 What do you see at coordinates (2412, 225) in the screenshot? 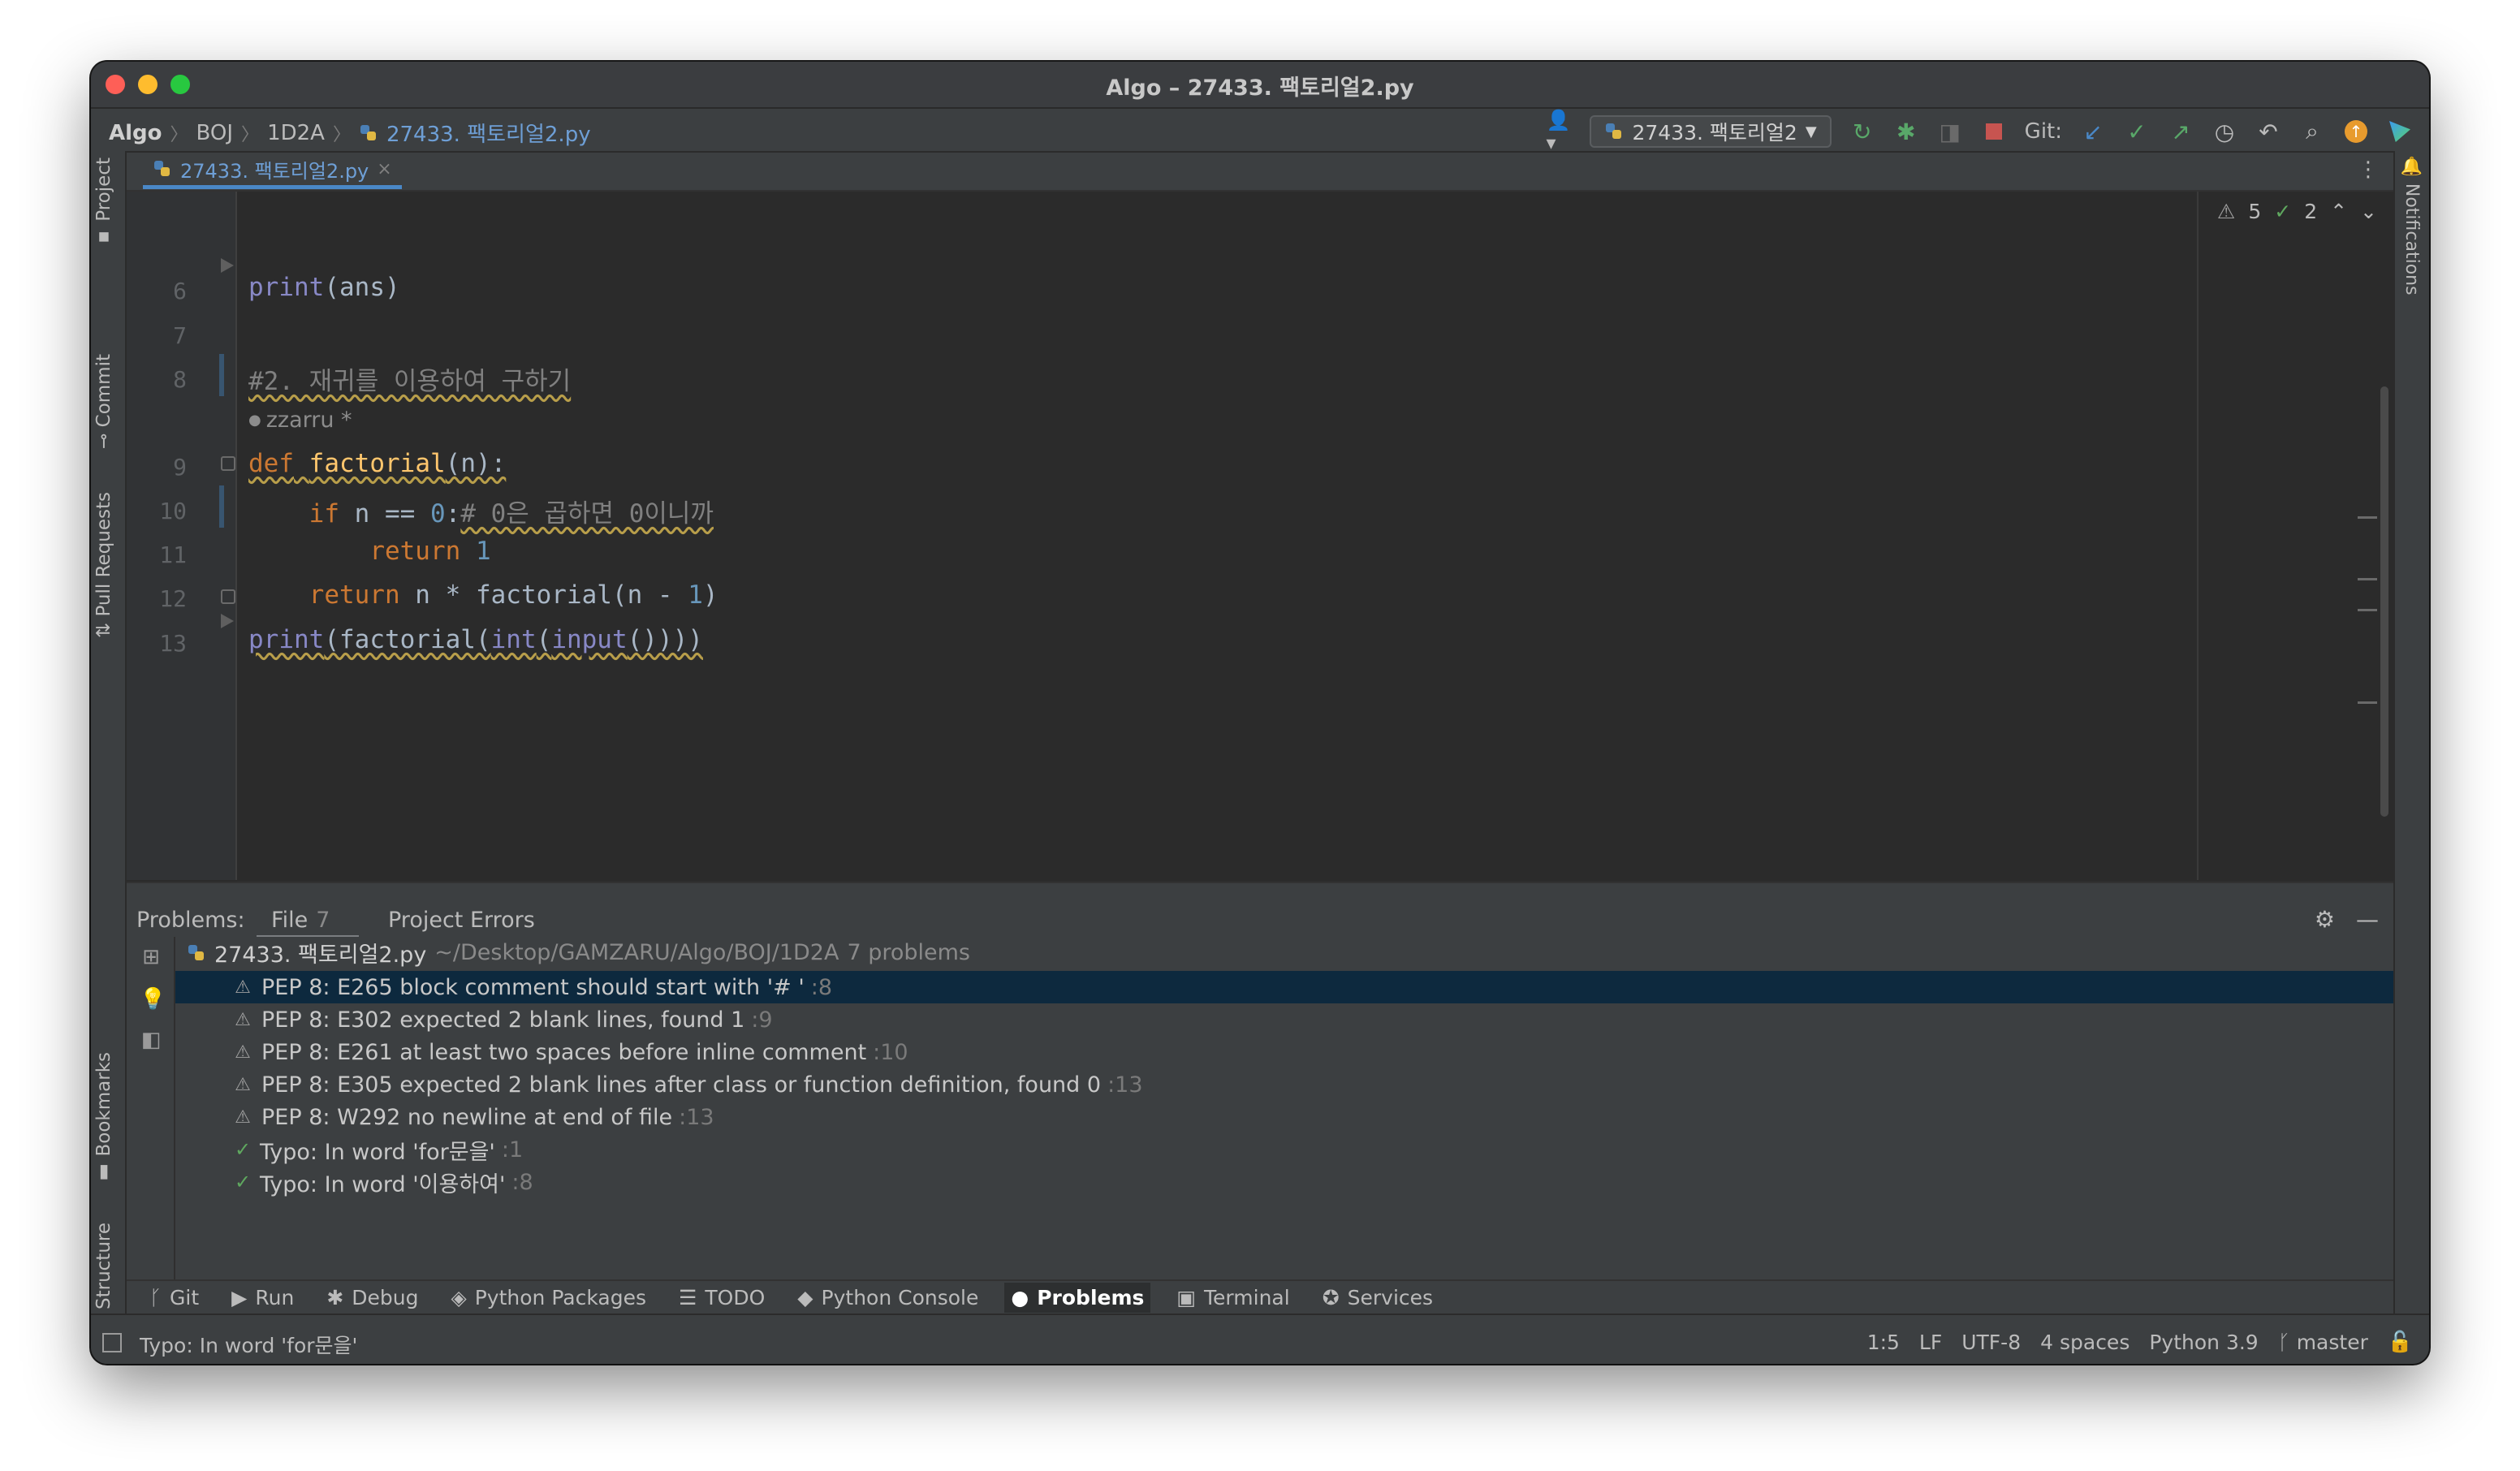
I see `notifications-tool-tab: 🔔 Notifications` at bounding box center [2412, 225].